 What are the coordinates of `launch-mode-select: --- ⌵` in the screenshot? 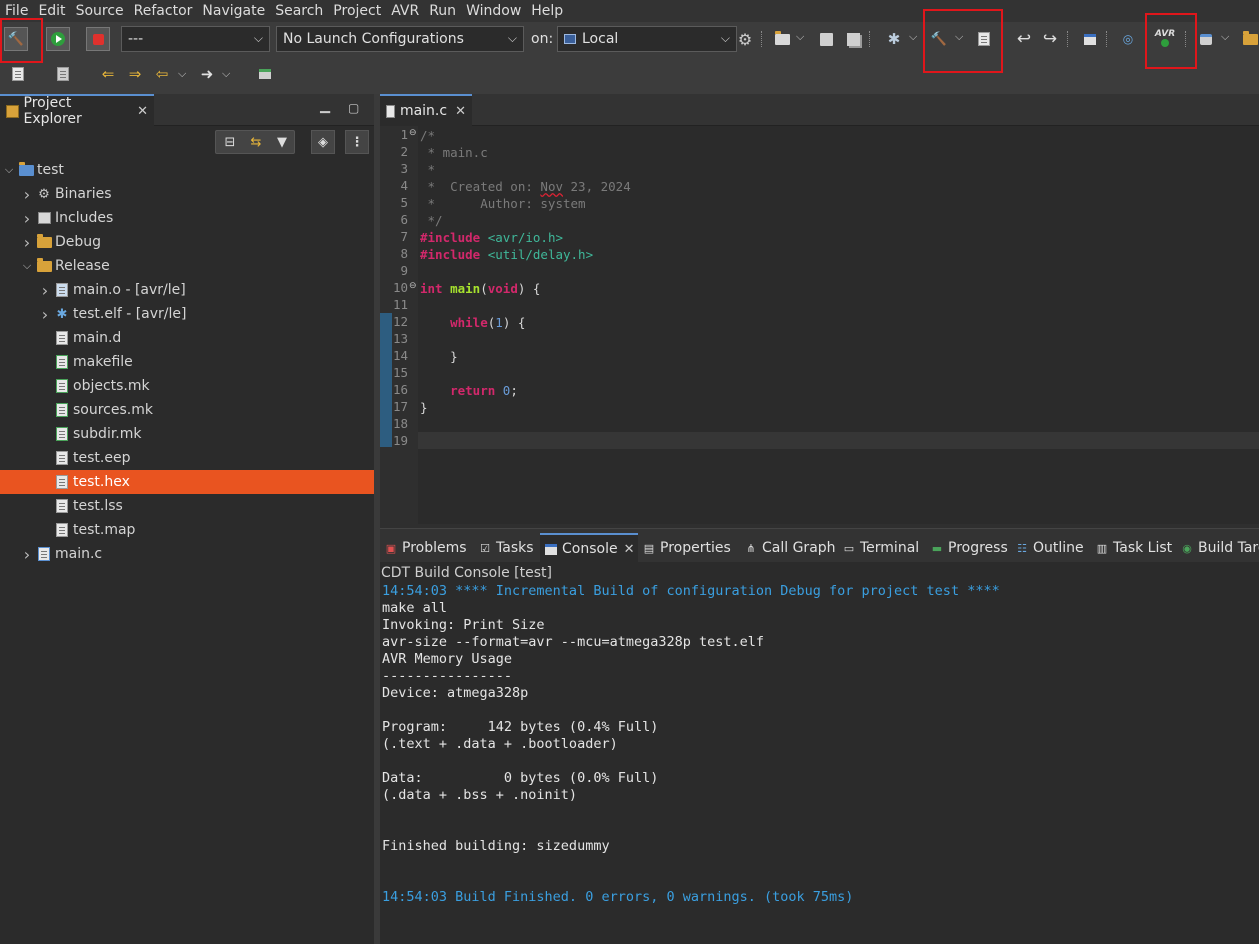 It's located at (195, 39).